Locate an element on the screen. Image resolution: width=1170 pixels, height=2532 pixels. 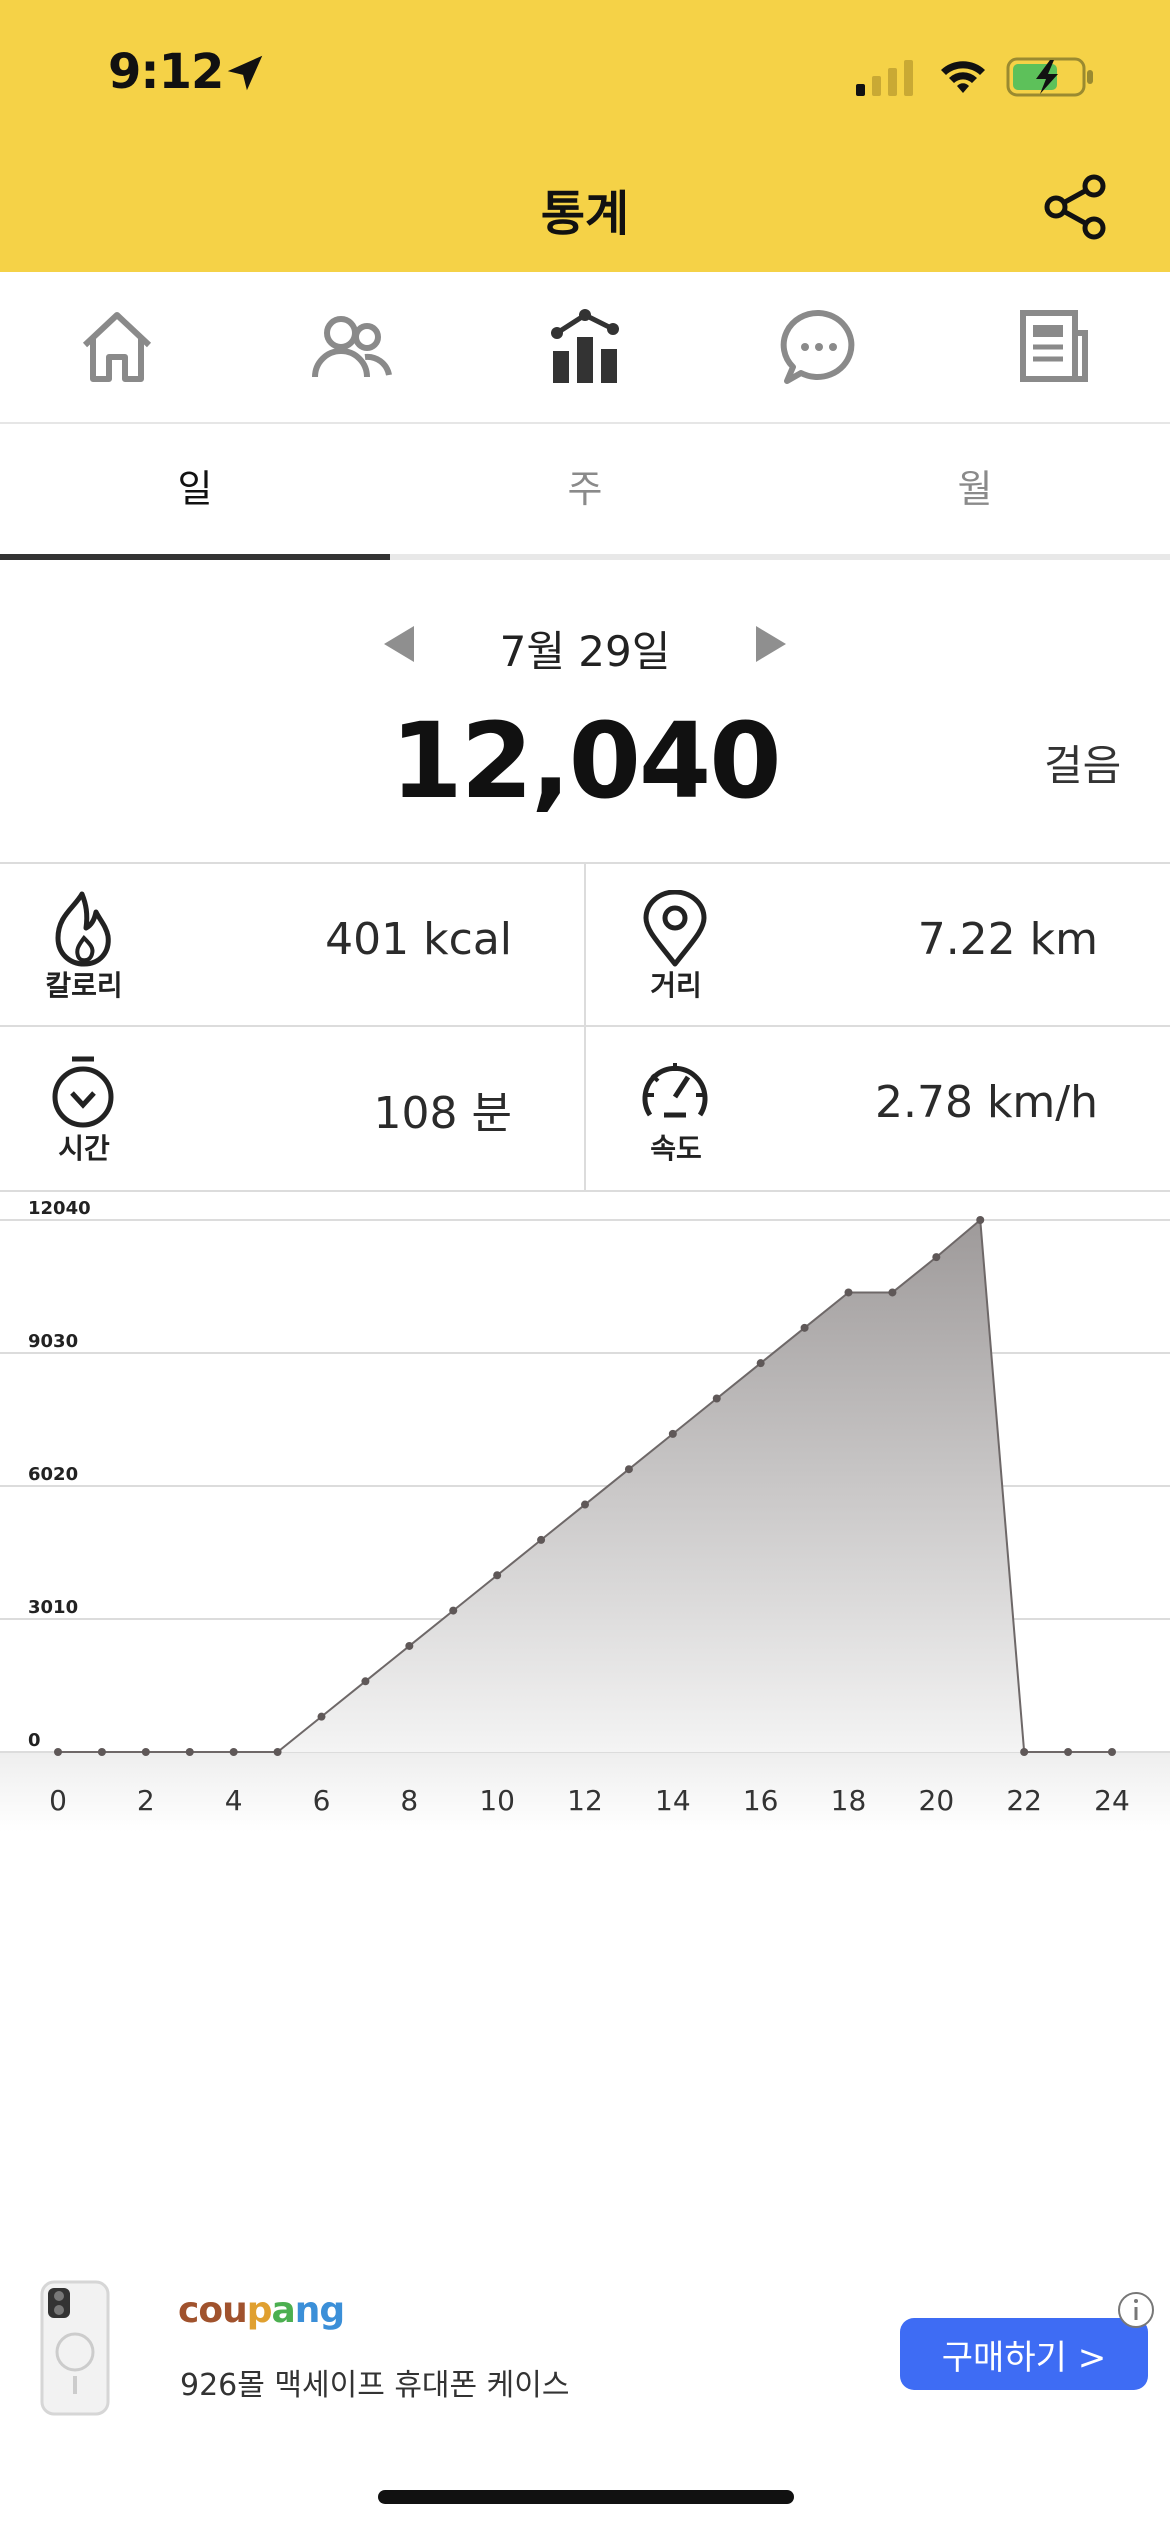
x-tick-label: 8 is located at coordinates (409, 1800).